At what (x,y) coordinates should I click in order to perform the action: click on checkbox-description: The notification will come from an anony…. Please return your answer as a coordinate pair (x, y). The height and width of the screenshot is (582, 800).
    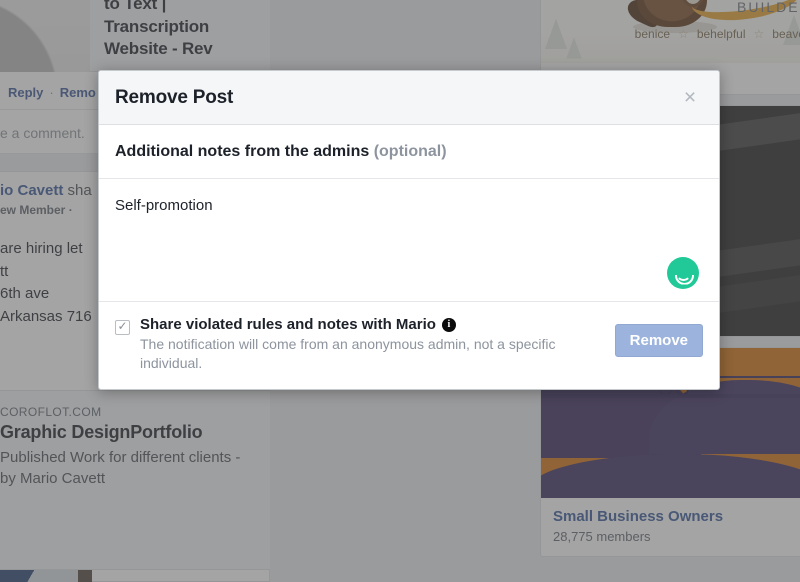
    Looking at the image, I should click on (348, 353).